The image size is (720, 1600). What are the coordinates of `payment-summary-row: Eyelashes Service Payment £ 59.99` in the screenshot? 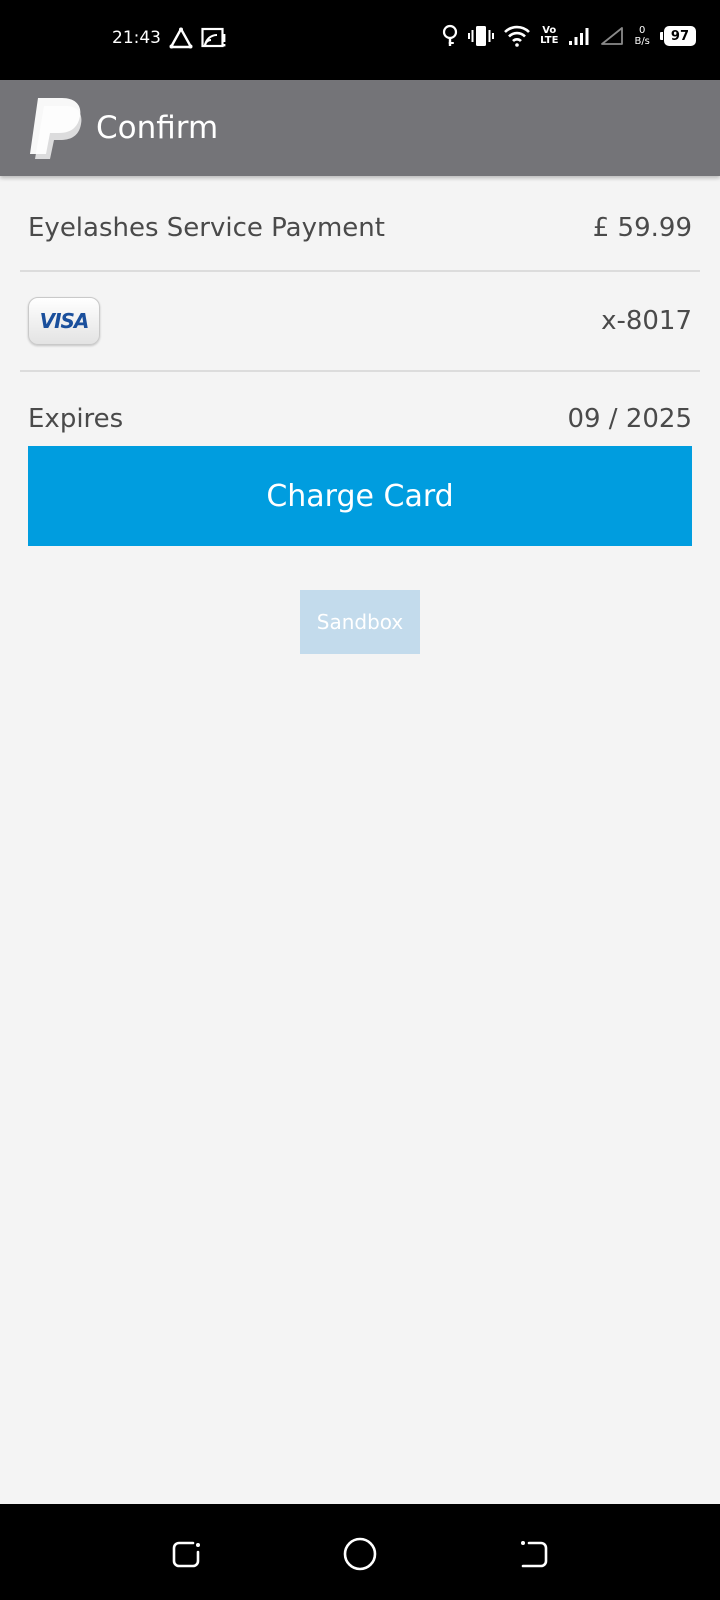 It's located at (360, 228).